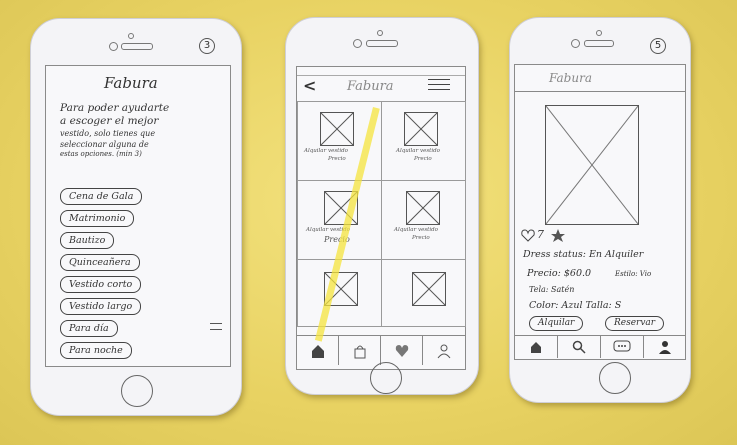 The height and width of the screenshot is (445, 737). Describe the element at coordinates (439, 85) in the screenshot. I see `filter-icon` at that location.